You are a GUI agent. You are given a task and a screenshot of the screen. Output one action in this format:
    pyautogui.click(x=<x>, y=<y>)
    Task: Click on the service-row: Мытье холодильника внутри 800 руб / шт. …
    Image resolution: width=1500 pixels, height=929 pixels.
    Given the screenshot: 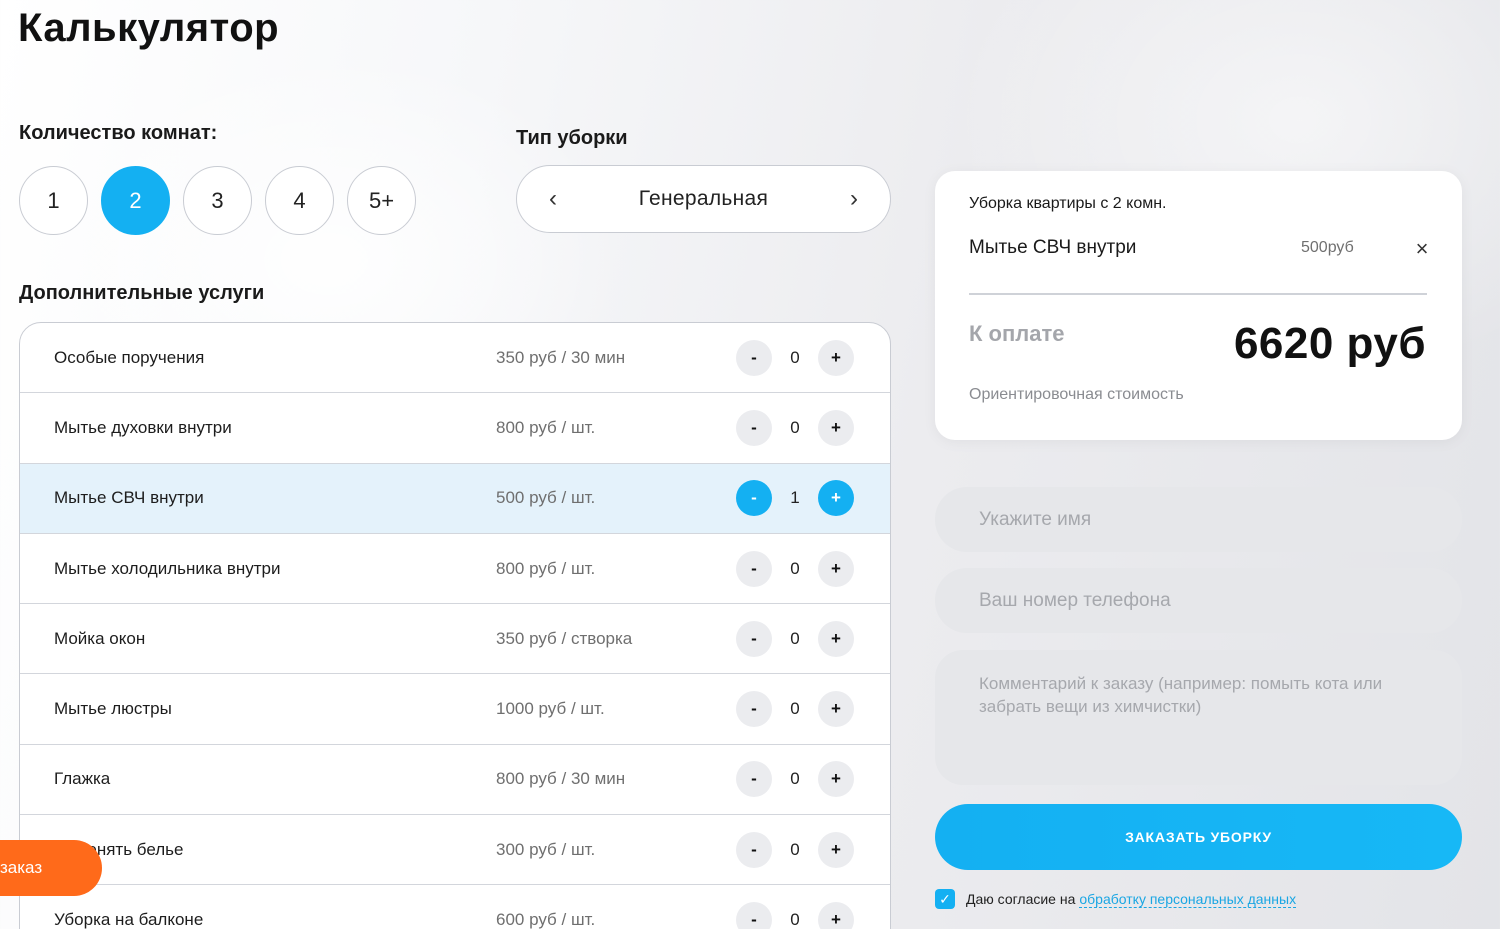 What is the action you would take?
    pyautogui.click(x=455, y=569)
    